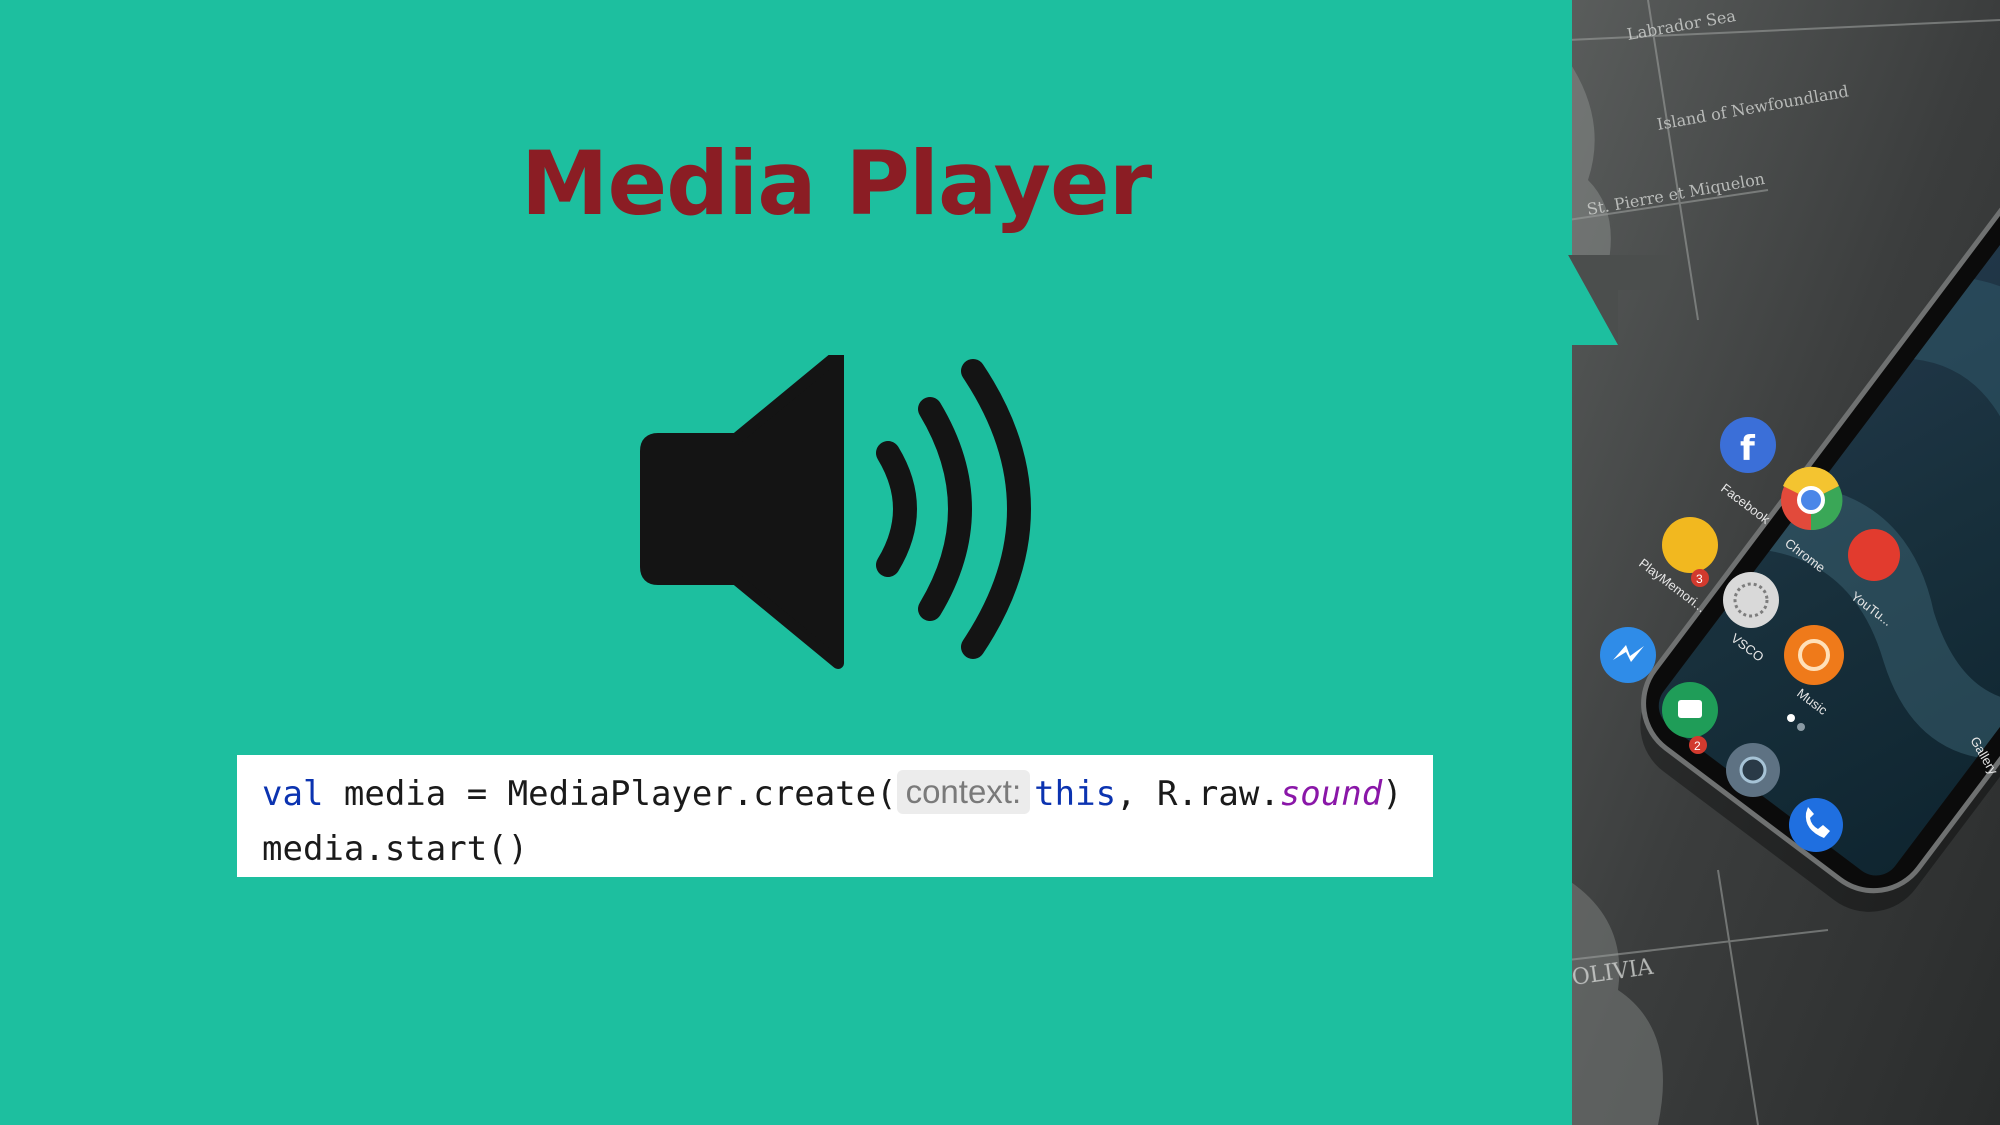 The height and width of the screenshot is (1125, 2000). What do you see at coordinates (742, 512) in the screenshot?
I see `speaker-body` at bounding box center [742, 512].